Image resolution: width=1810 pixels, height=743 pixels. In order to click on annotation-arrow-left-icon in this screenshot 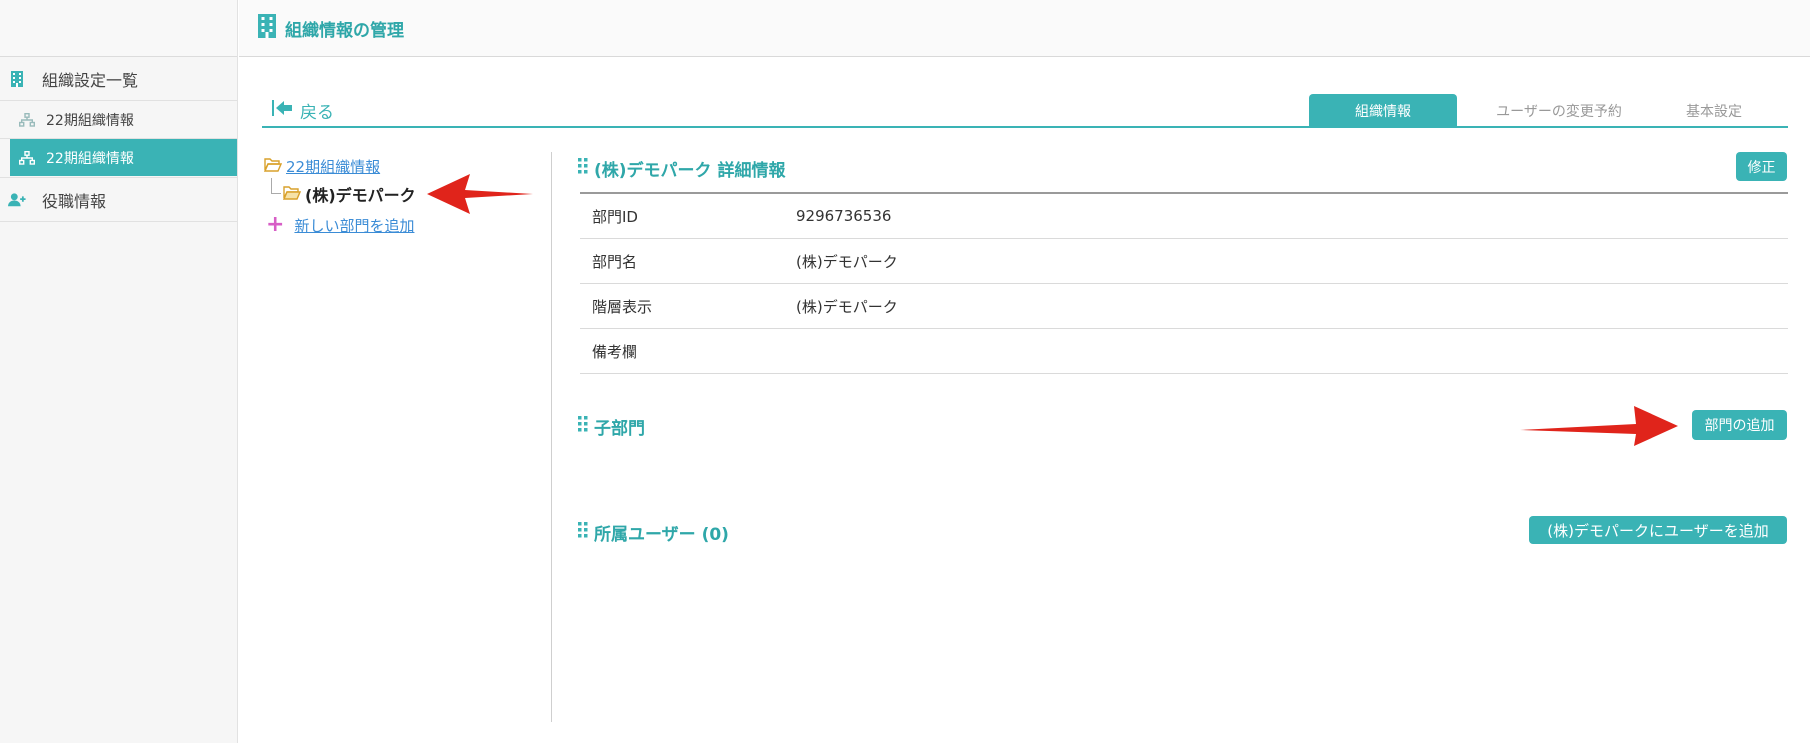, I will do `click(480, 194)`.